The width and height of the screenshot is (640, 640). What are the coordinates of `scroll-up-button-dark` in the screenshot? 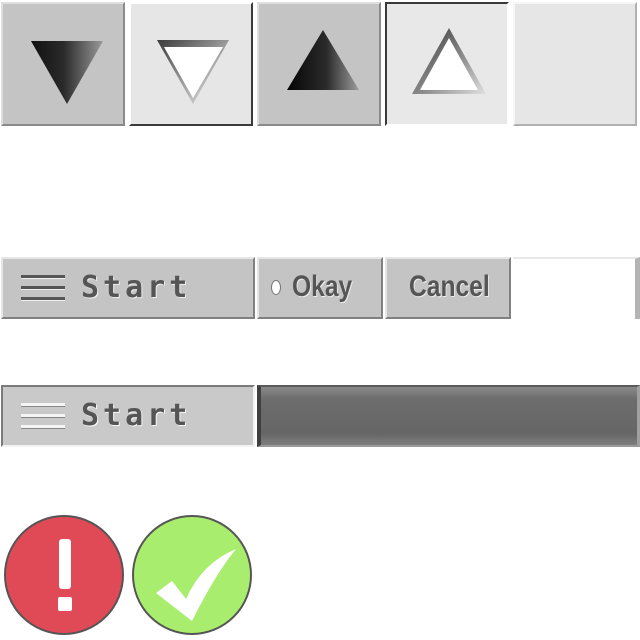 It's located at (319, 64).